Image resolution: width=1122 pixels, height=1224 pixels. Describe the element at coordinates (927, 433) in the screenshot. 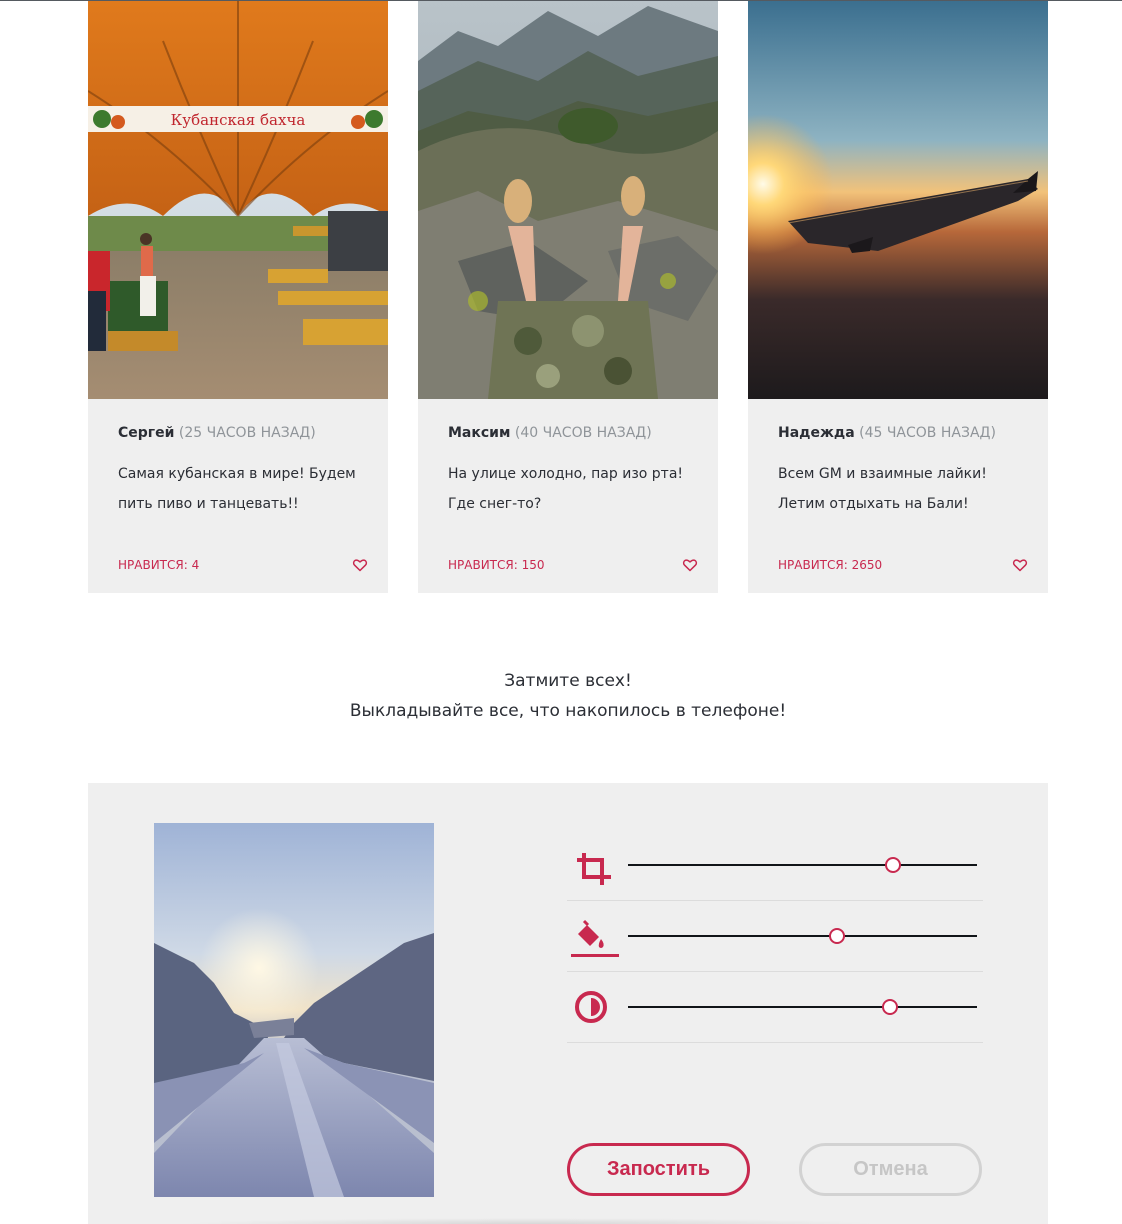

I see `post-time: (45 ЧАСОВ НАЗАД)` at that location.